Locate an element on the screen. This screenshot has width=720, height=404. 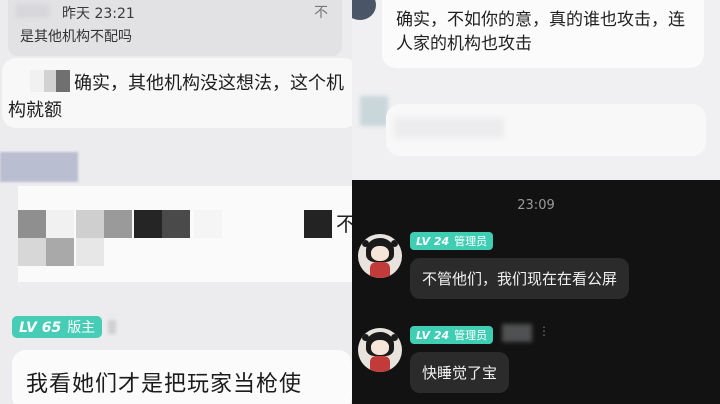
message-text: 确实，不如你的意，真的谁也攻击，连人家的机构也攻击 is located at coordinates (540, 32).